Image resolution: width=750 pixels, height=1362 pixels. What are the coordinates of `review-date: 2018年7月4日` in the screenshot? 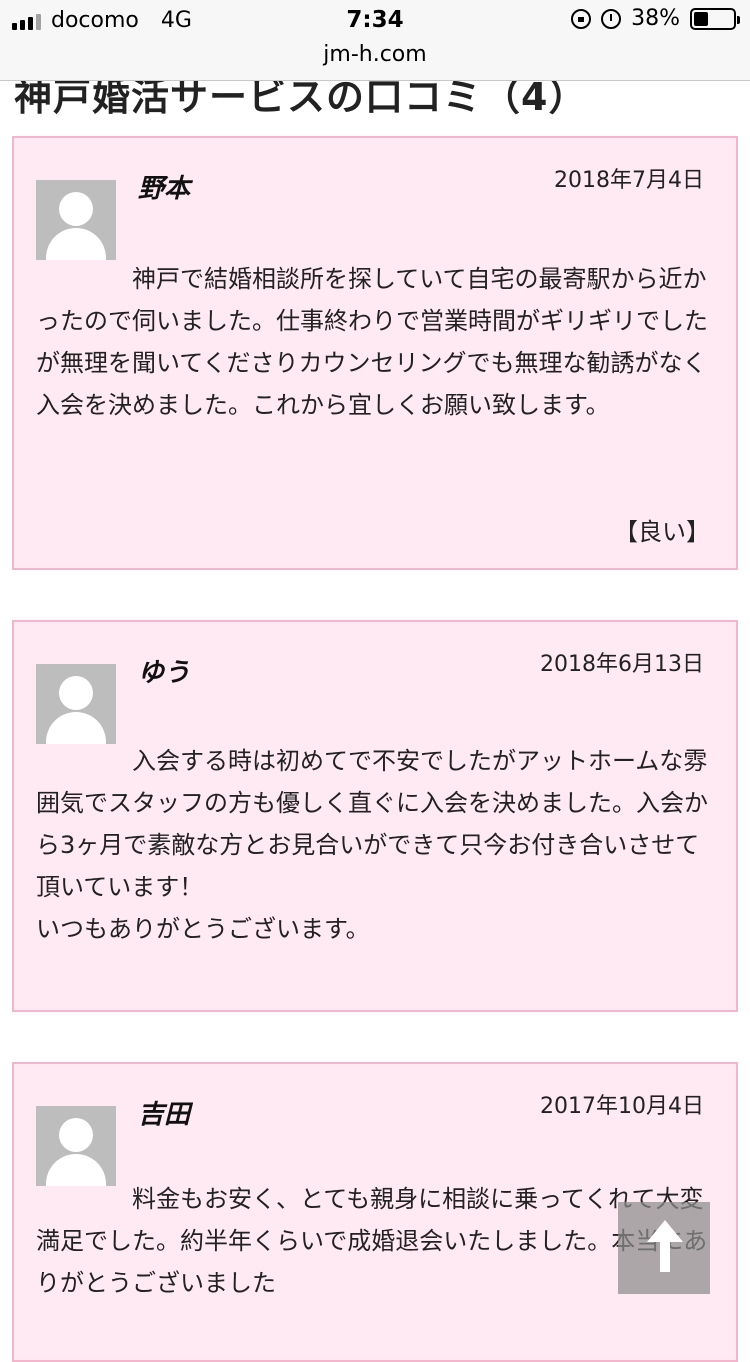 It's located at (629, 180).